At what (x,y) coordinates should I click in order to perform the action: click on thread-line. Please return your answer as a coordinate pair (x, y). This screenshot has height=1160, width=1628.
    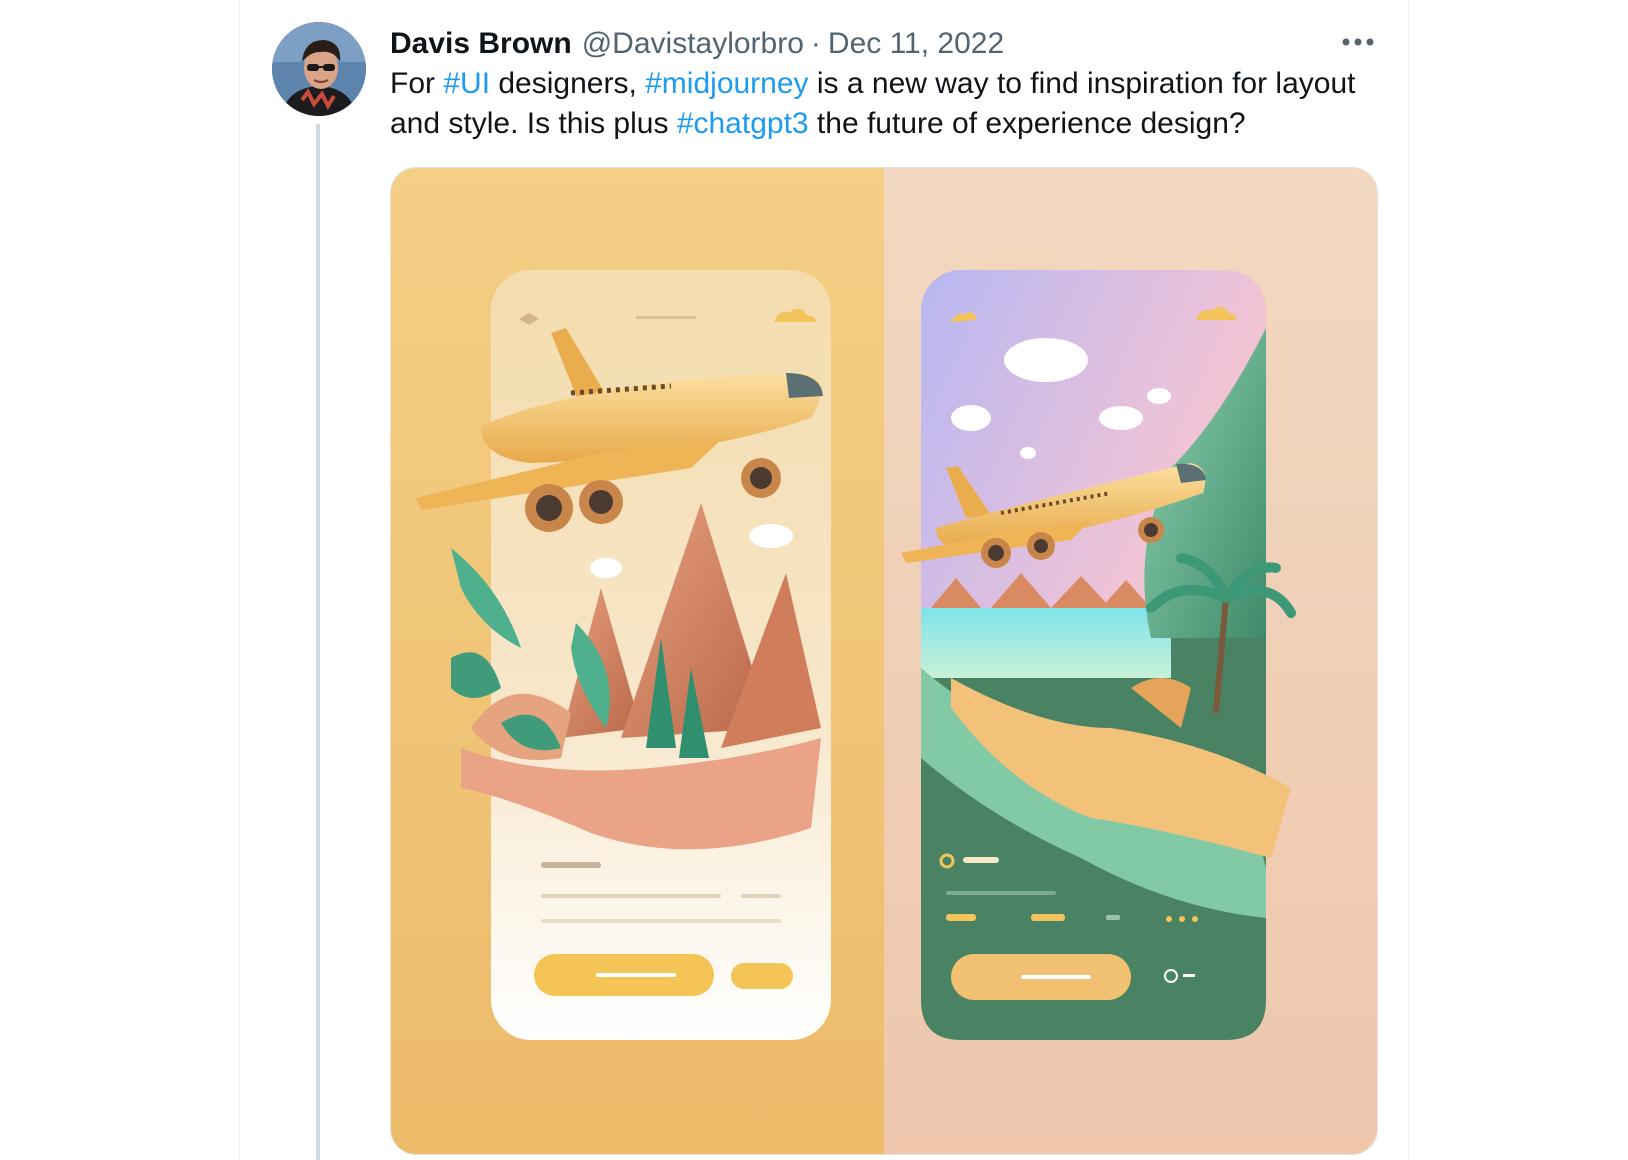
    Looking at the image, I should click on (318, 642).